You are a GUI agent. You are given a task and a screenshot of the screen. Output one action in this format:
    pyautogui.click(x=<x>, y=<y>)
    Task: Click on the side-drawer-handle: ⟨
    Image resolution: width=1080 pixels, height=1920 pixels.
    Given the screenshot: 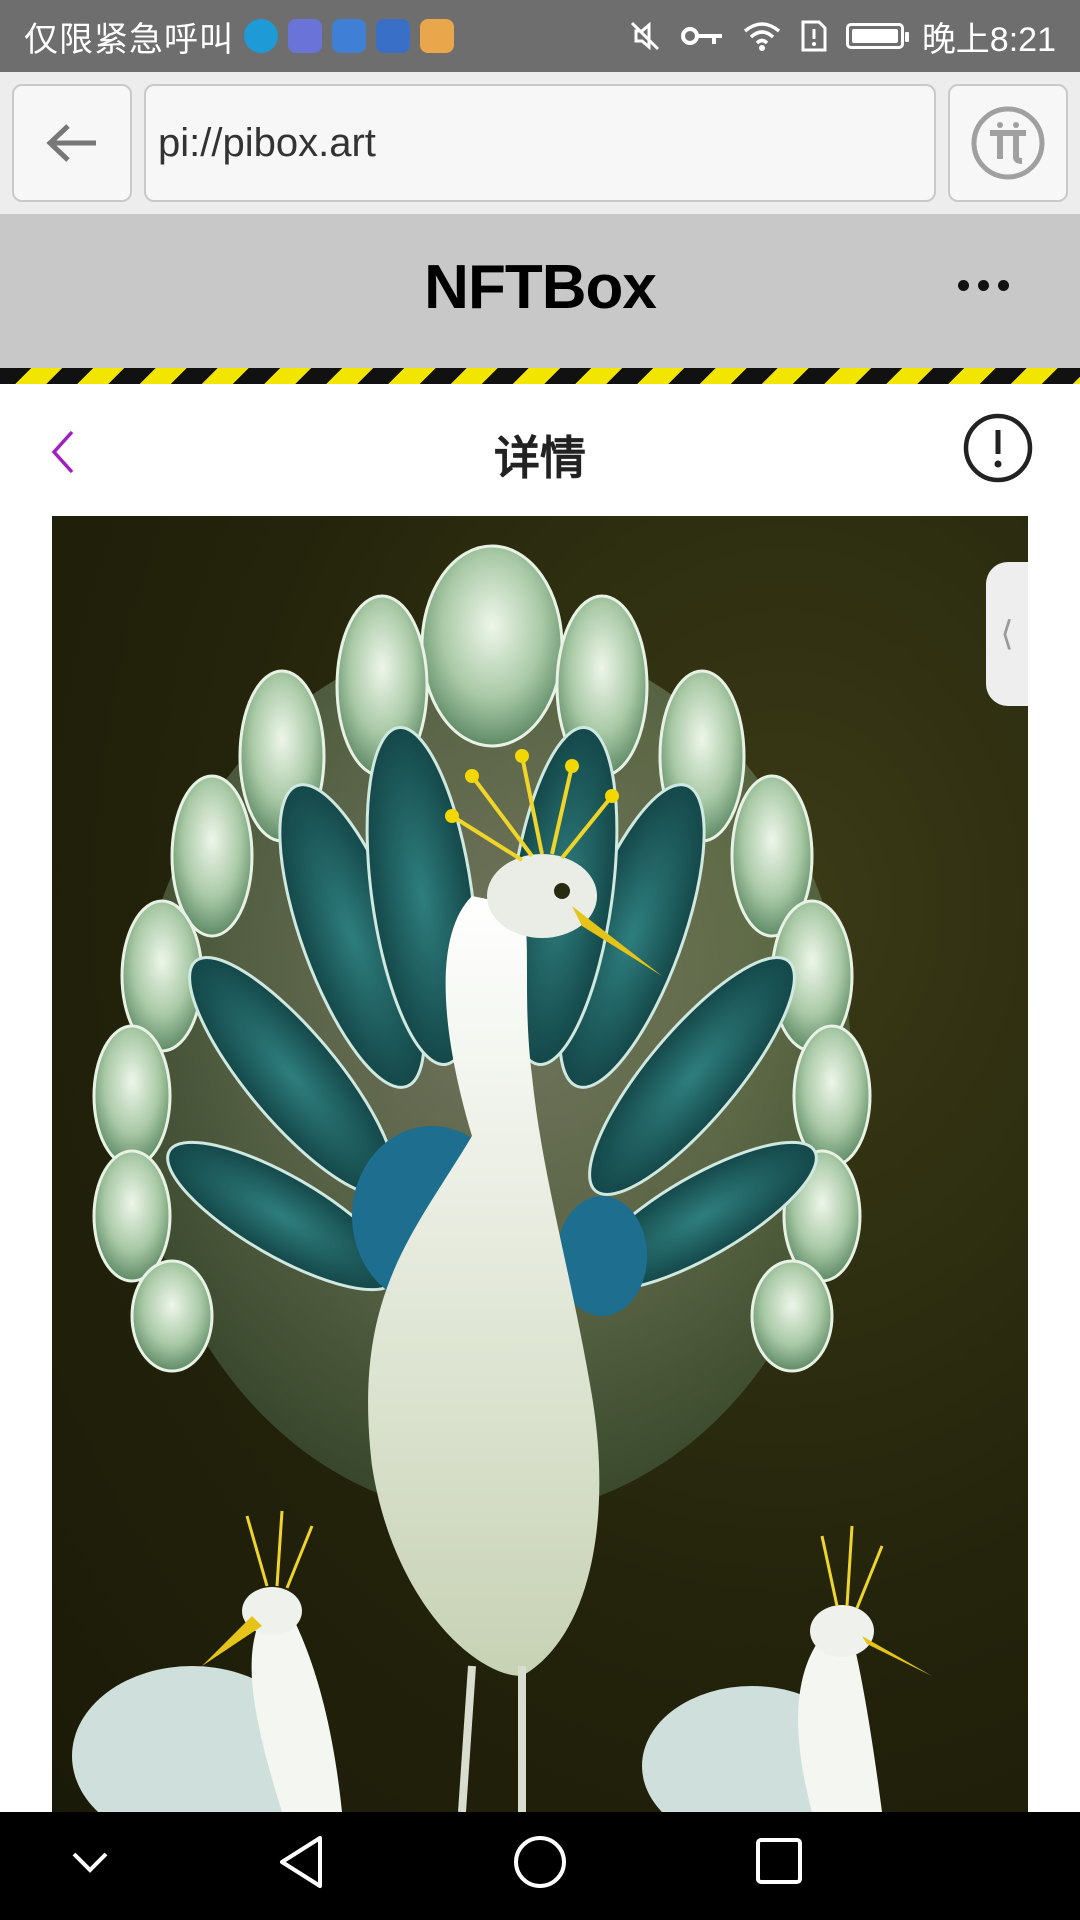 What is the action you would take?
    pyautogui.click(x=1007, y=634)
    